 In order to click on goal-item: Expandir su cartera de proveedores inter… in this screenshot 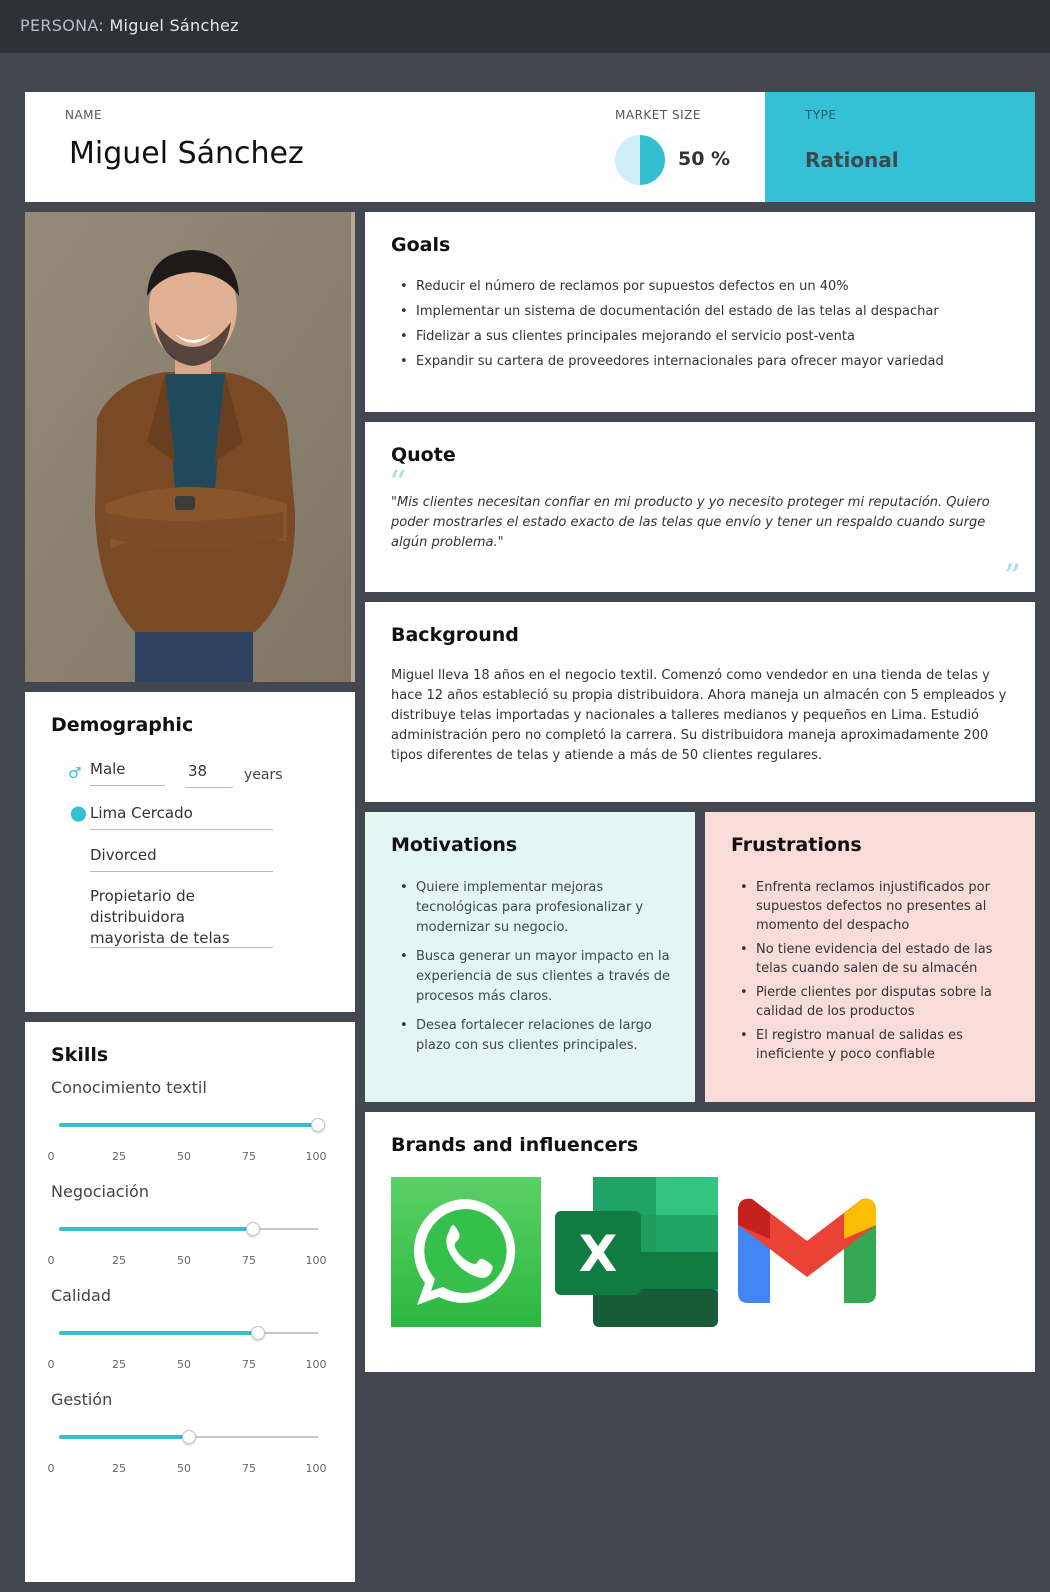, I will do `click(706, 361)`.